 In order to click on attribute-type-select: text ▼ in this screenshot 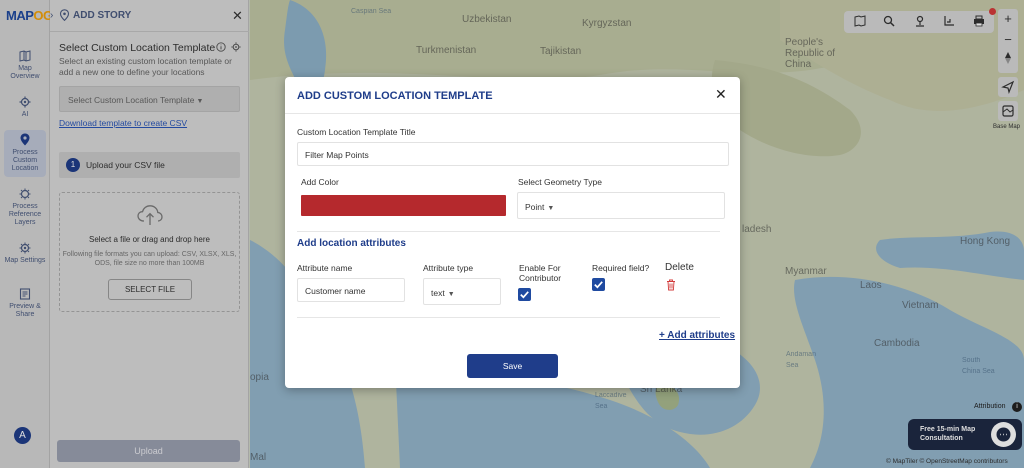, I will do `click(462, 291)`.